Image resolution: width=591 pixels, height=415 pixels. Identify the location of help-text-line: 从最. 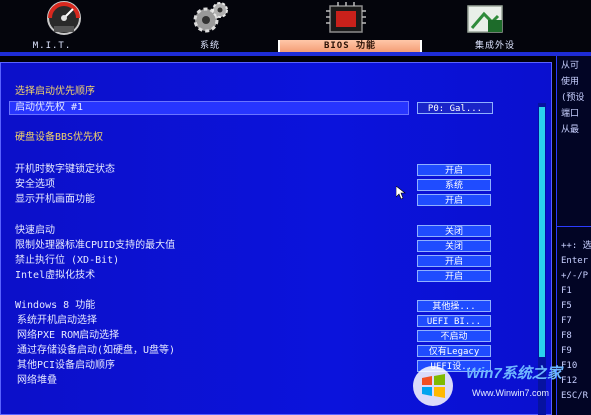
(570, 130).